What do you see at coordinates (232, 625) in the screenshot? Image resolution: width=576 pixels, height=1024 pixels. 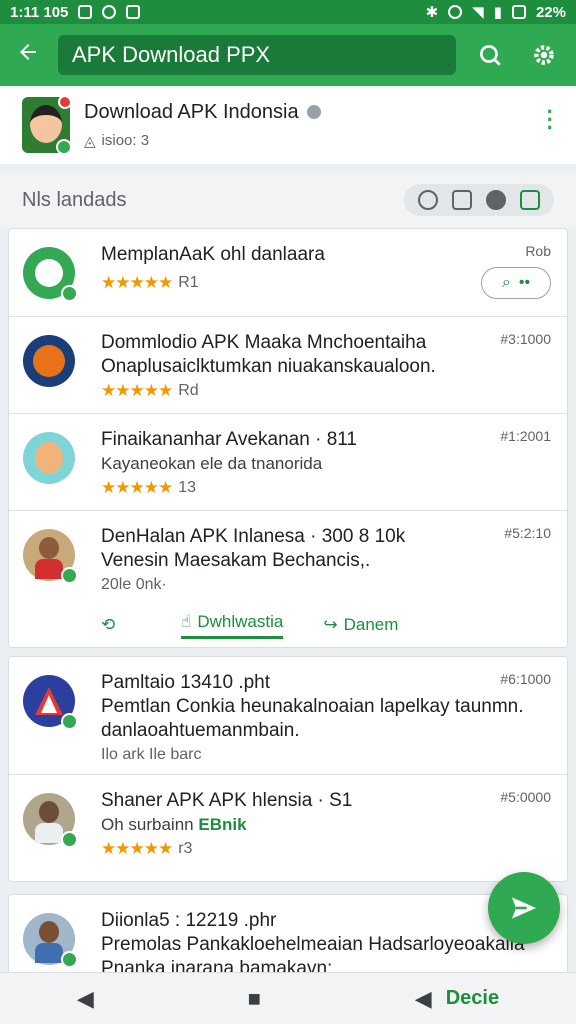 I see `download-button: ☝ Dwhlwastia` at bounding box center [232, 625].